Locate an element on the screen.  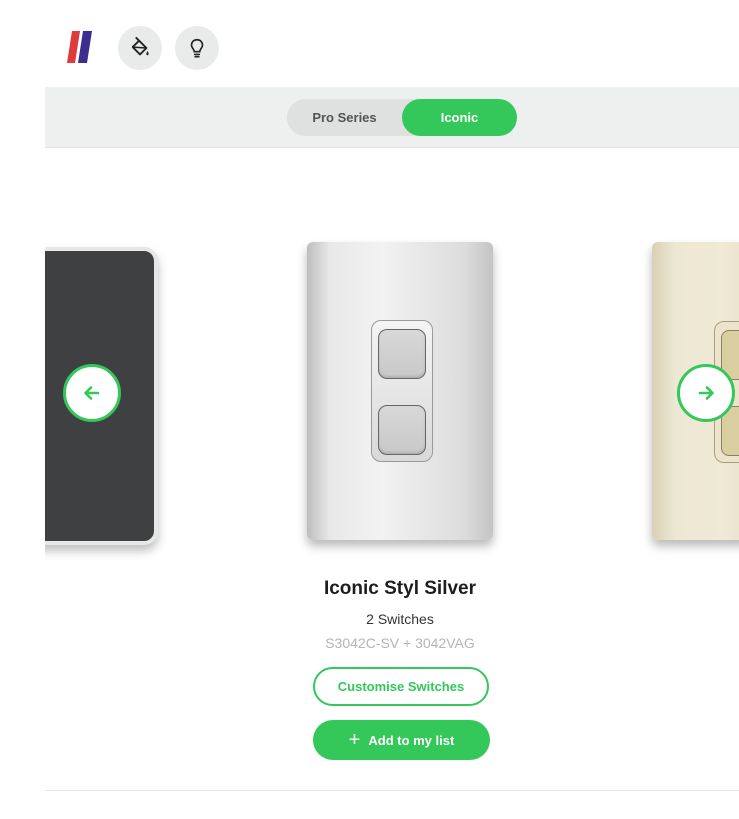
lightbulb-icon is located at coordinates (197, 48).